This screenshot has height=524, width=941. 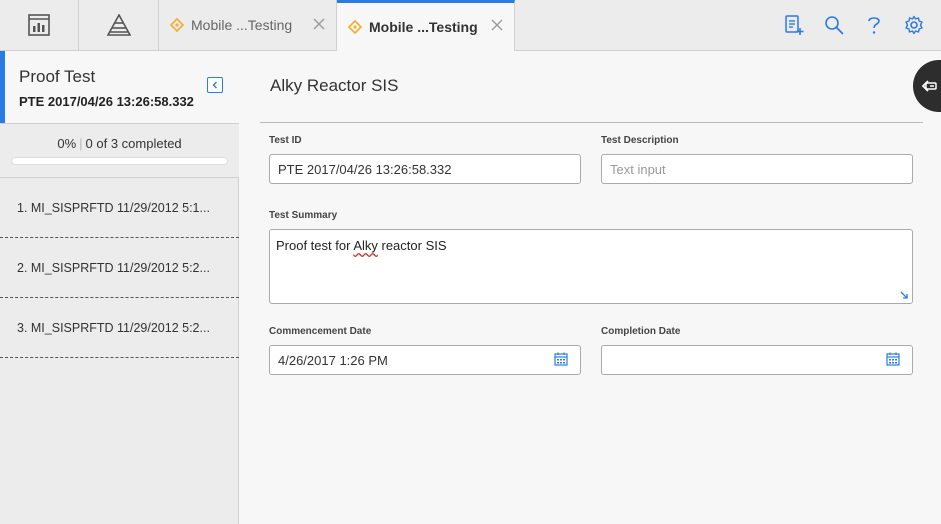 I want to click on resize-handle-icon, so click(x=904, y=295).